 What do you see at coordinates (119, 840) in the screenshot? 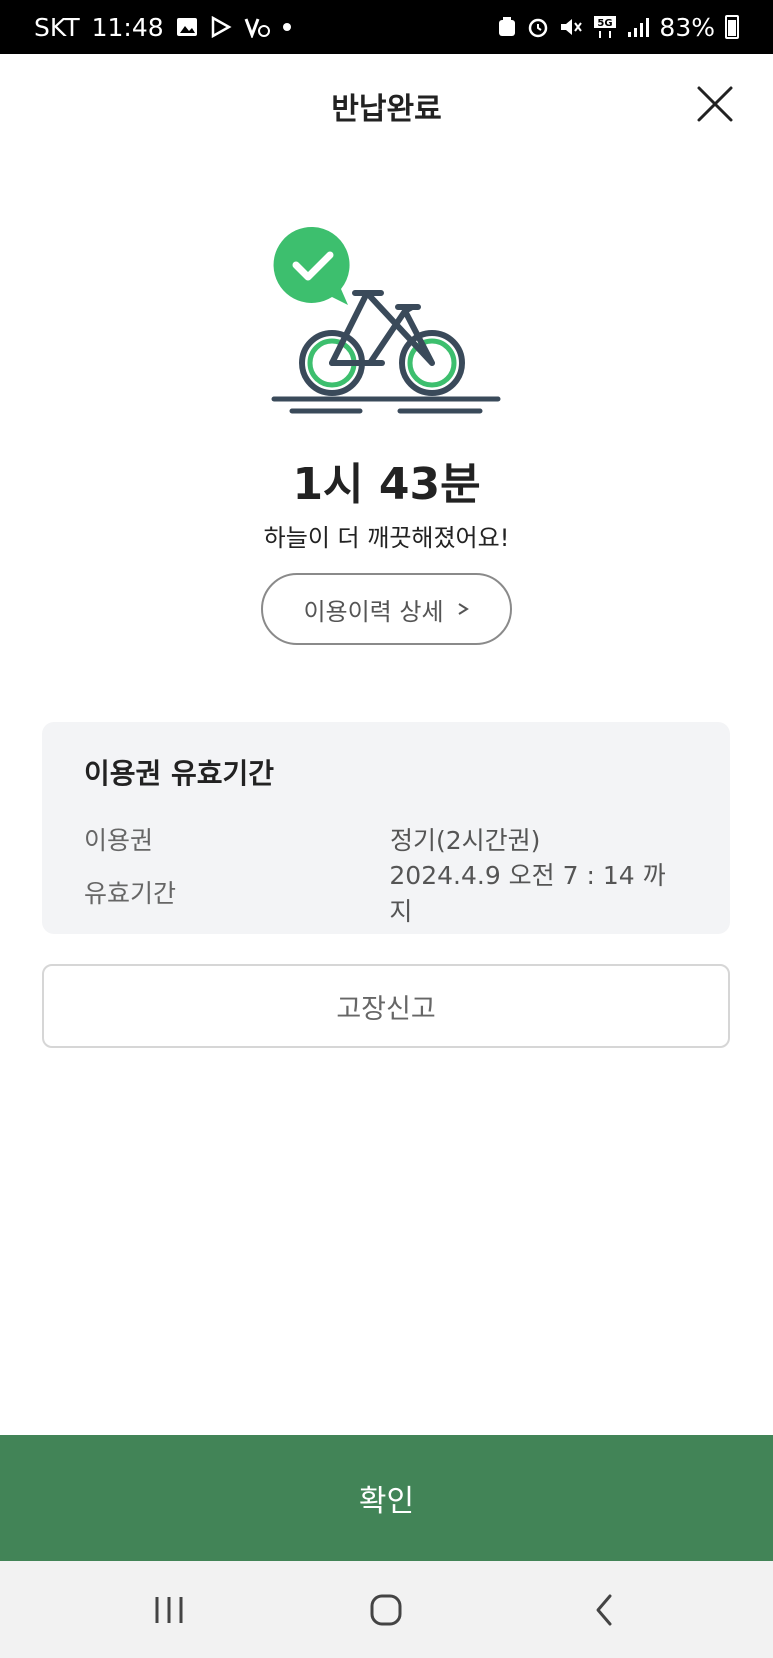
I see `pass-type-label: 이용권` at bounding box center [119, 840].